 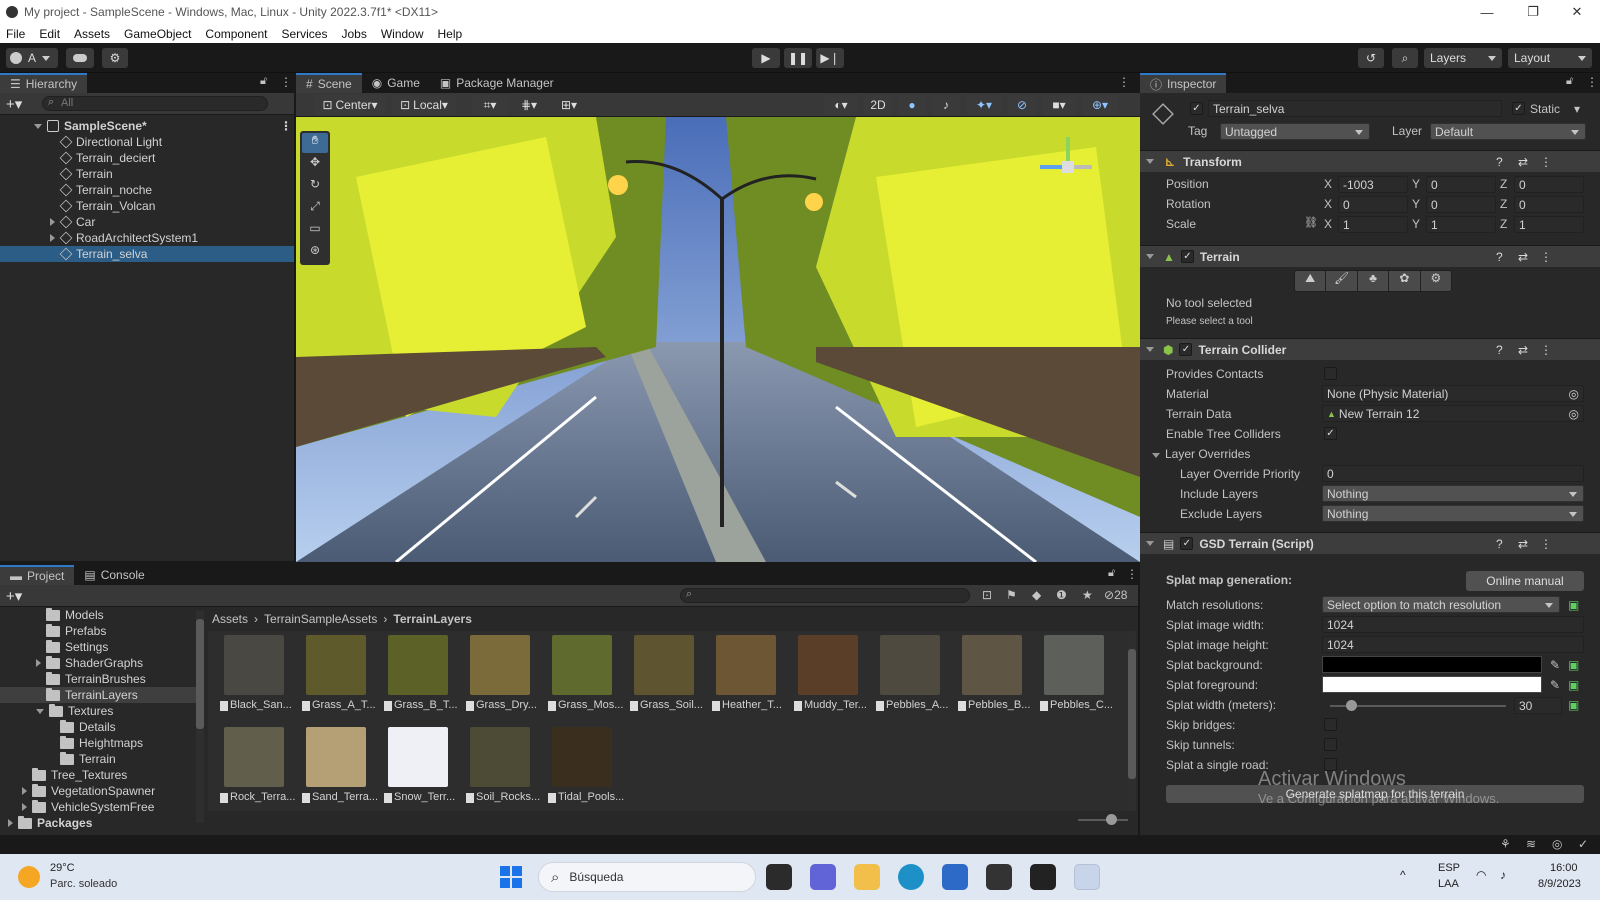 I want to click on project-folder-item: Models, so click(x=98, y=615).